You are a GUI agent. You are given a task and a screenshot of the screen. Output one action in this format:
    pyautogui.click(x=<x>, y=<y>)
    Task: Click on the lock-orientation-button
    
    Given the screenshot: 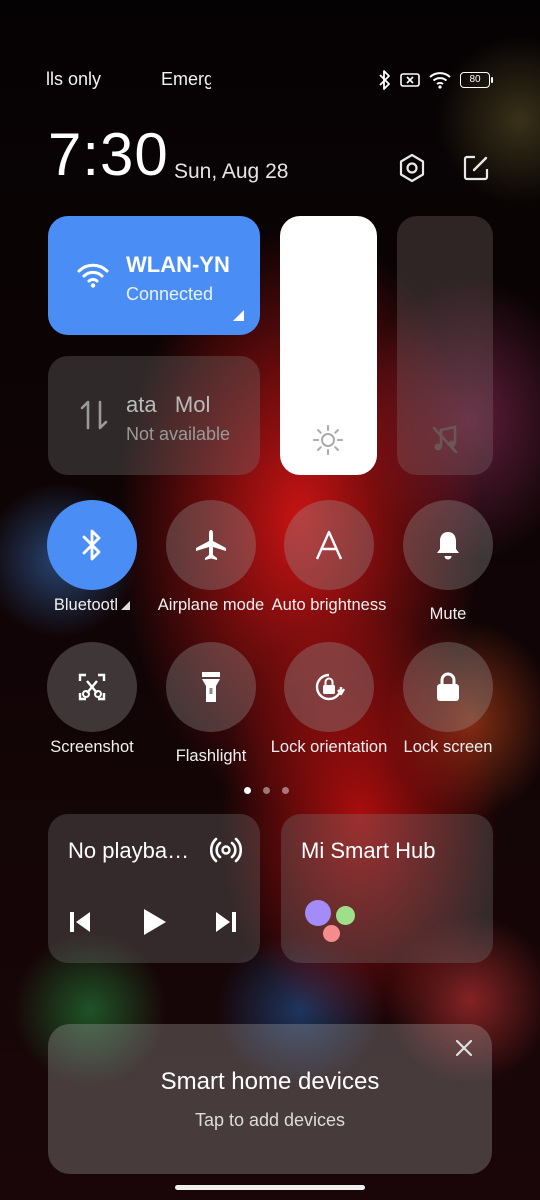 What is the action you would take?
    pyautogui.click(x=329, y=687)
    